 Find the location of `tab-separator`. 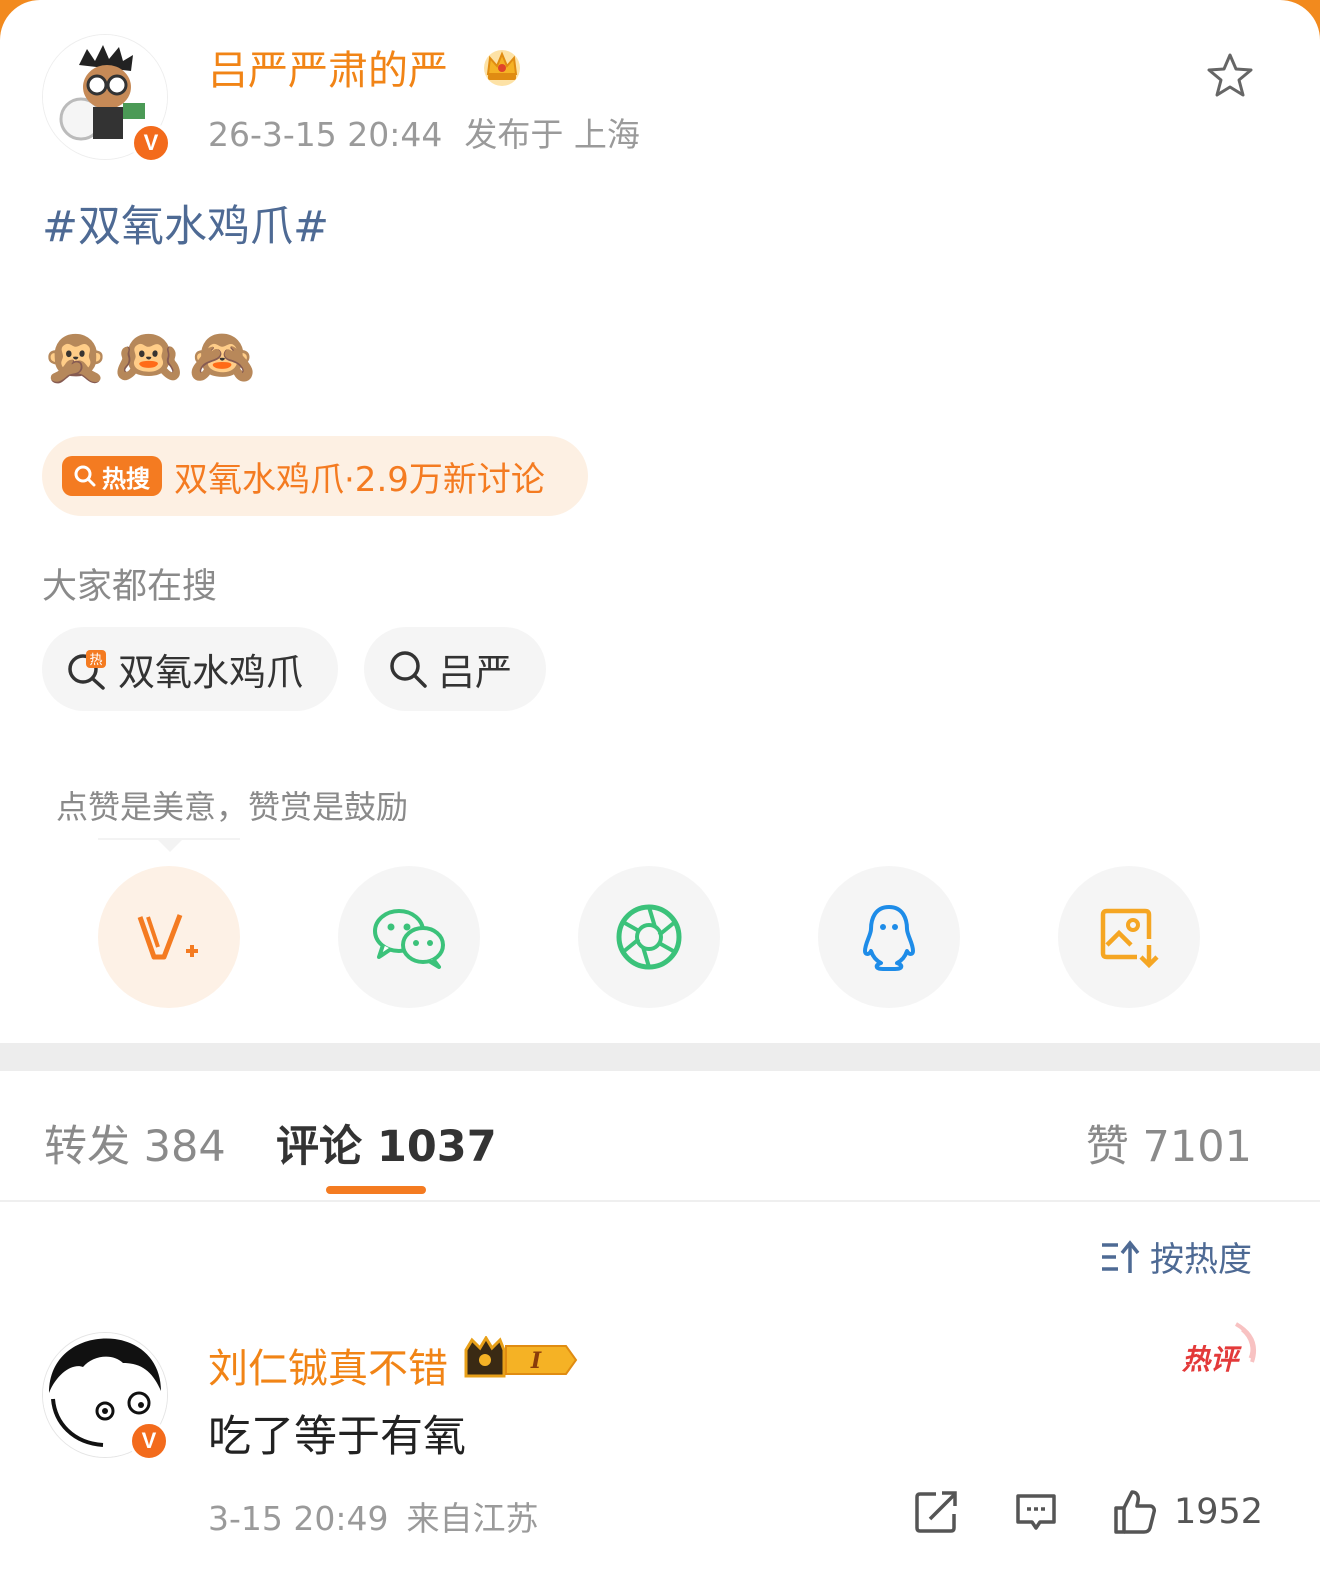

tab-separator is located at coordinates (660, 1201).